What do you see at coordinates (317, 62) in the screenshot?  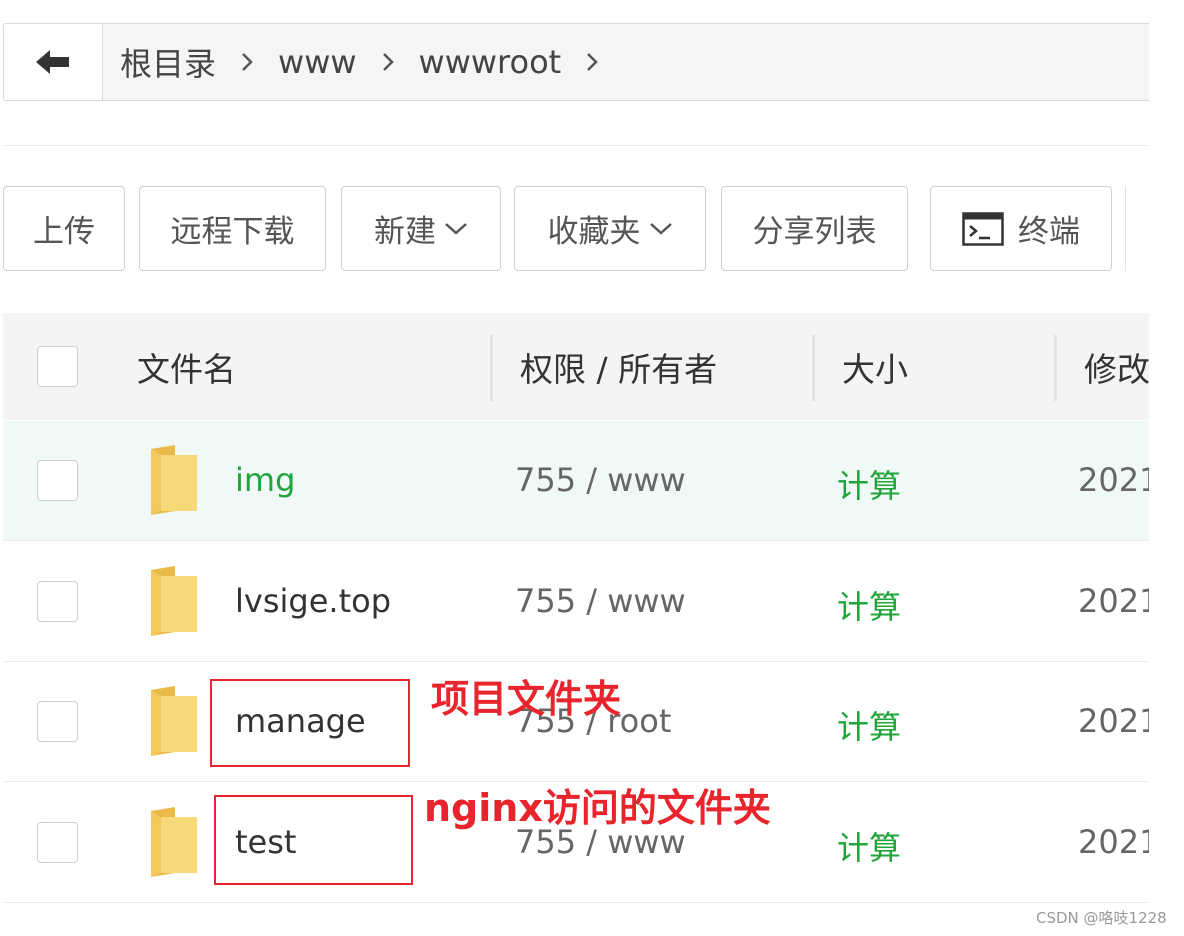 I see `breadcrumb-www: www` at bounding box center [317, 62].